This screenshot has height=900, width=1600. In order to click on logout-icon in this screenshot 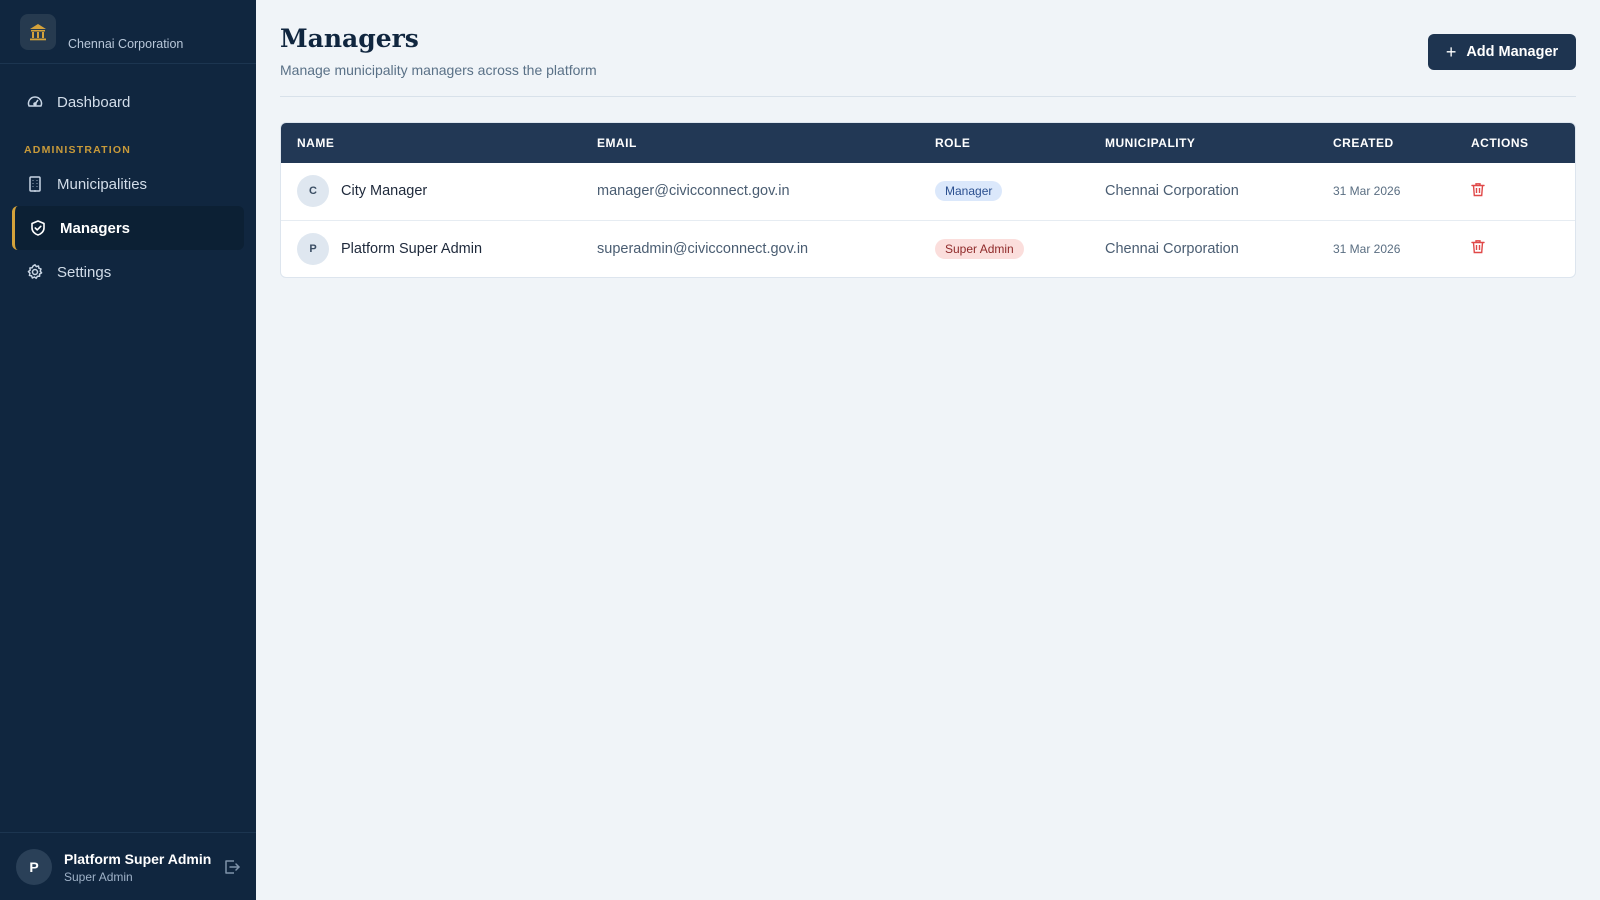, I will do `click(232, 867)`.